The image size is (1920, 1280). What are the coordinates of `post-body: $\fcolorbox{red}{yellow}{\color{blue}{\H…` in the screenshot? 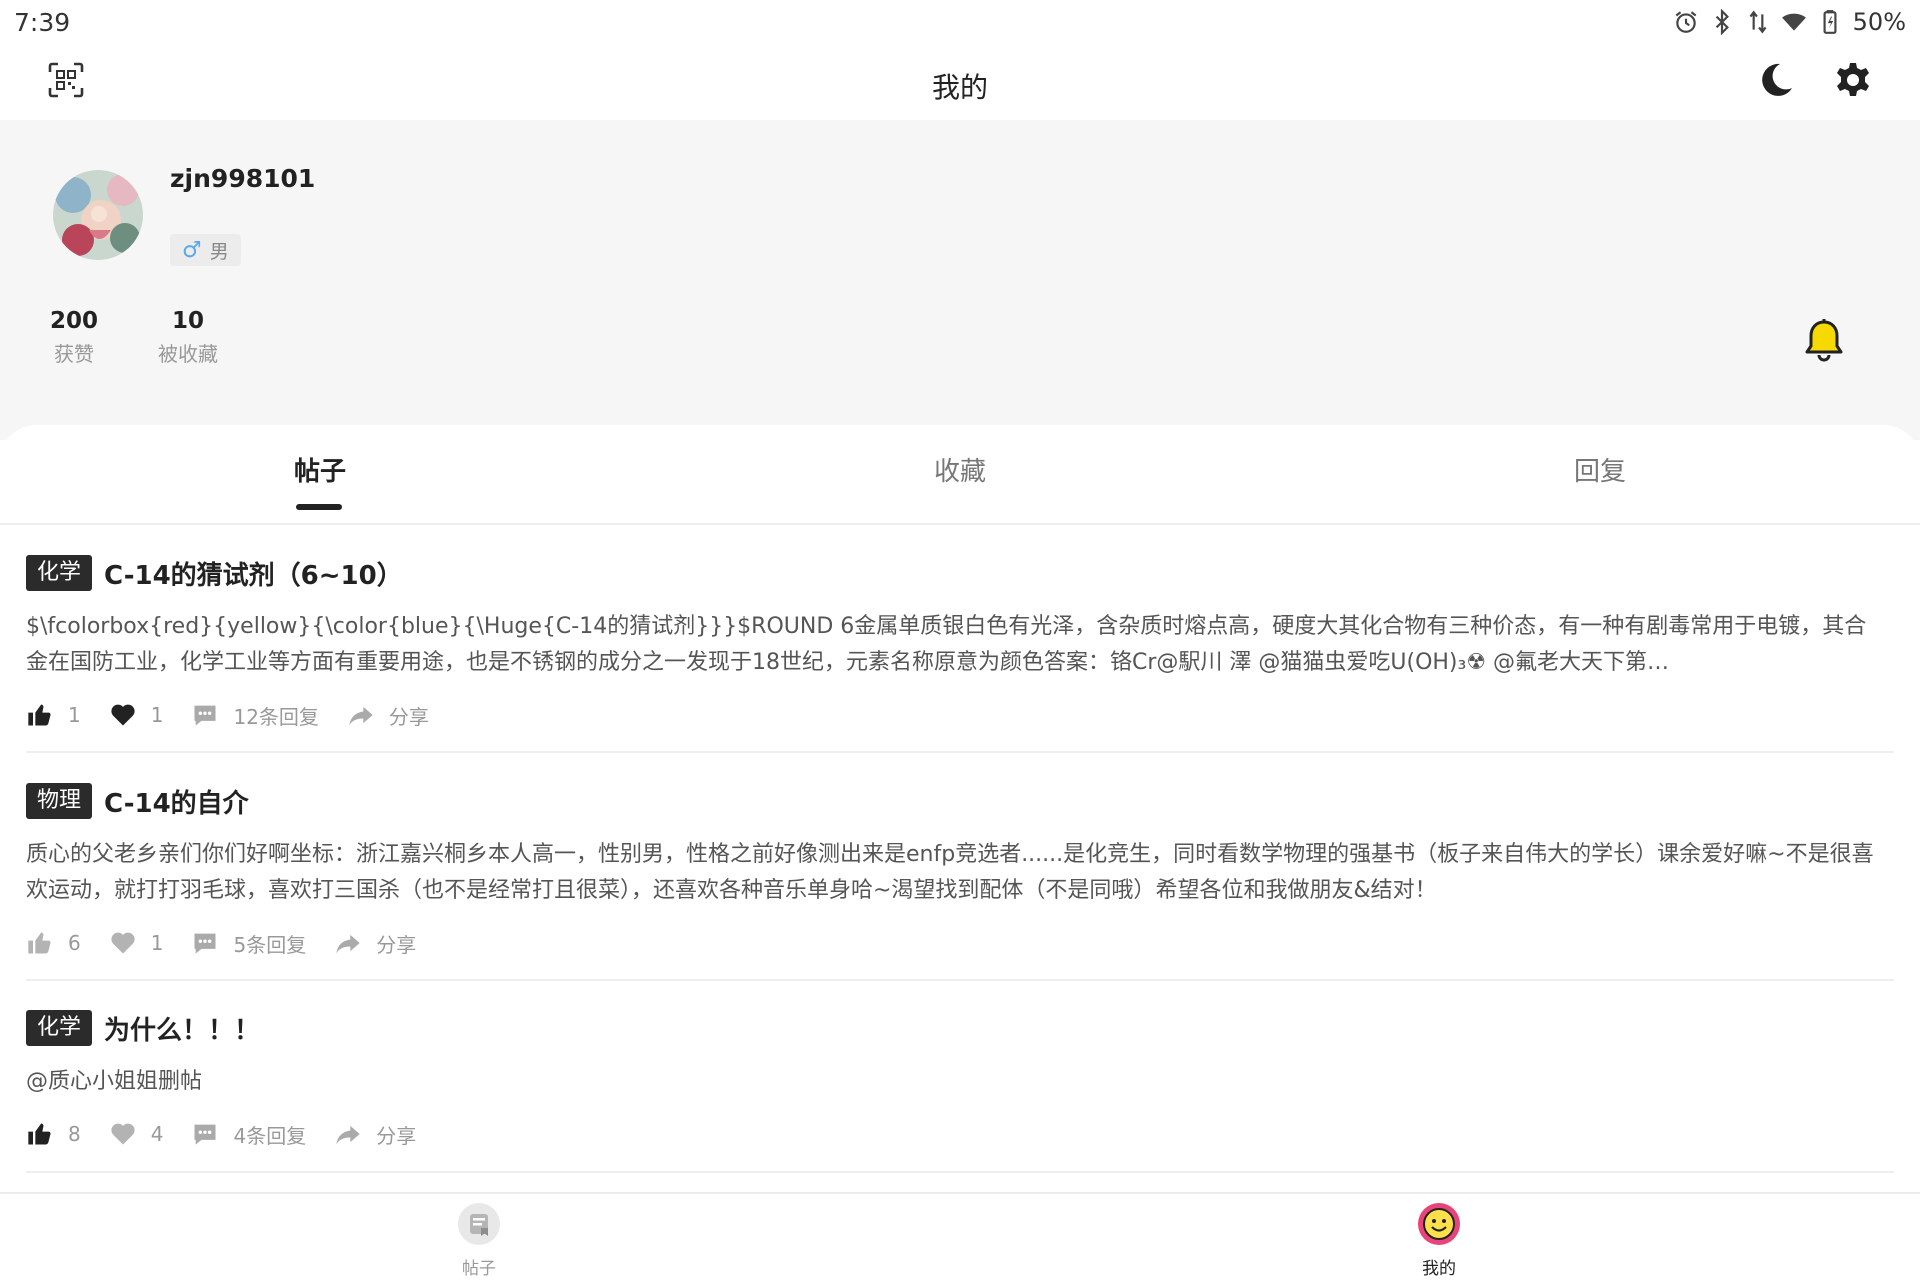 It's located at (946, 644).